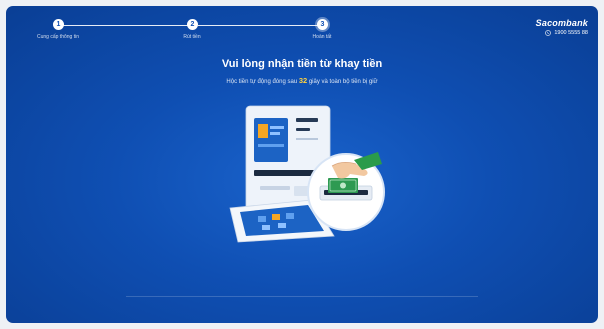  What do you see at coordinates (58, 37) in the screenshot?
I see `step-1-label: Cung cấp thông tin` at bounding box center [58, 37].